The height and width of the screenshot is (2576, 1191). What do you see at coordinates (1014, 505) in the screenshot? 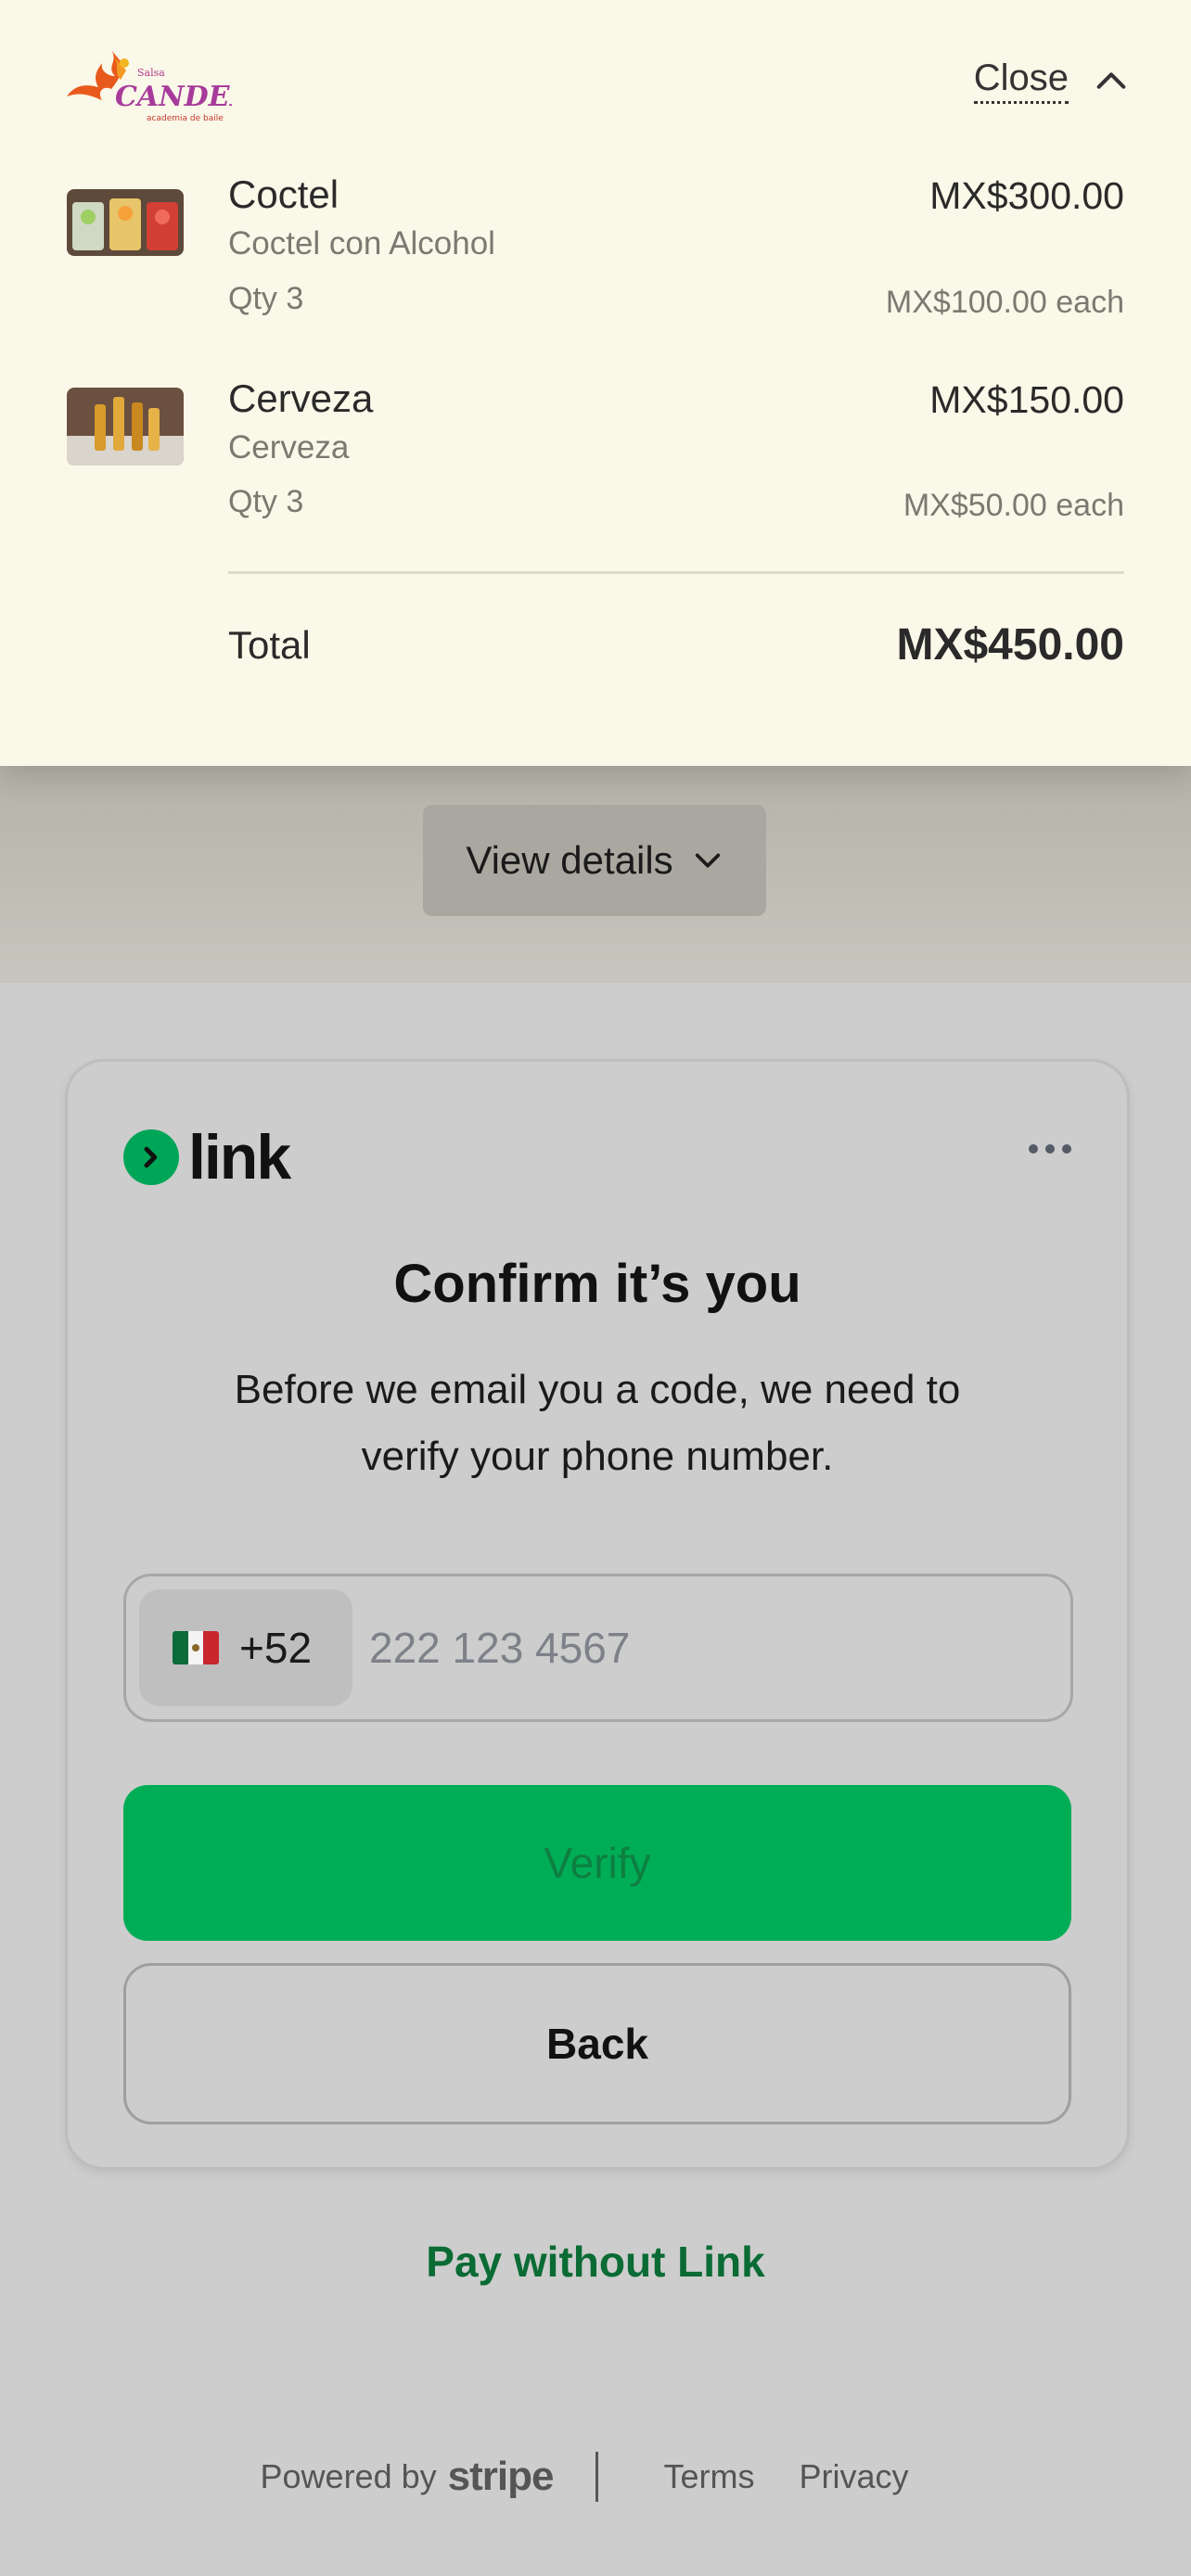
I see `item-unit-price: MX$50.00 each` at bounding box center [1014, 505].